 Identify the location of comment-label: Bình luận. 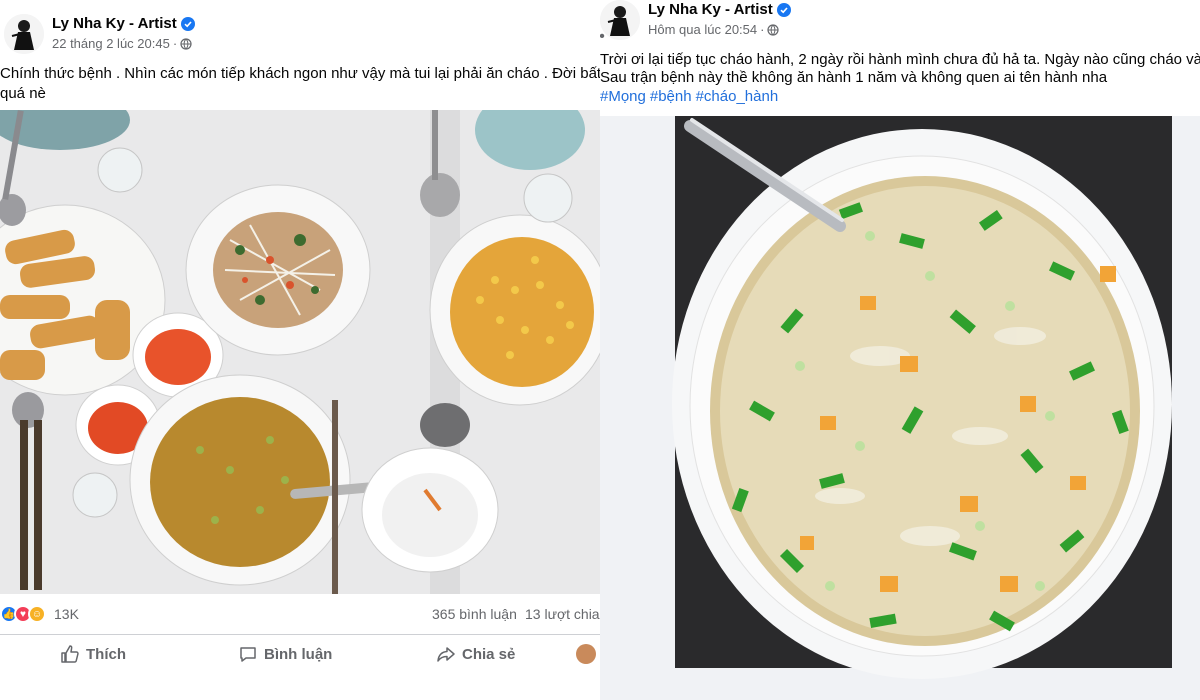
(298, 654).